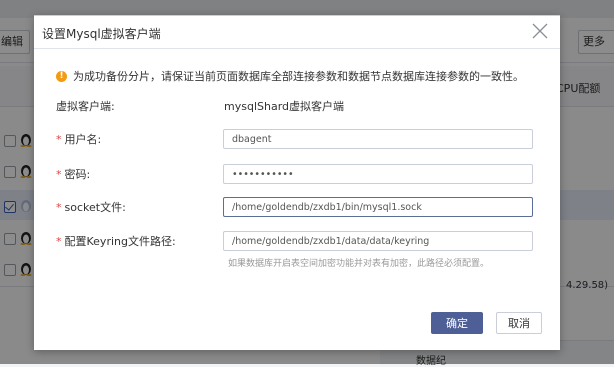  I want to click on virtual-client-label: 虚拟客户端:, so click(85, 106).